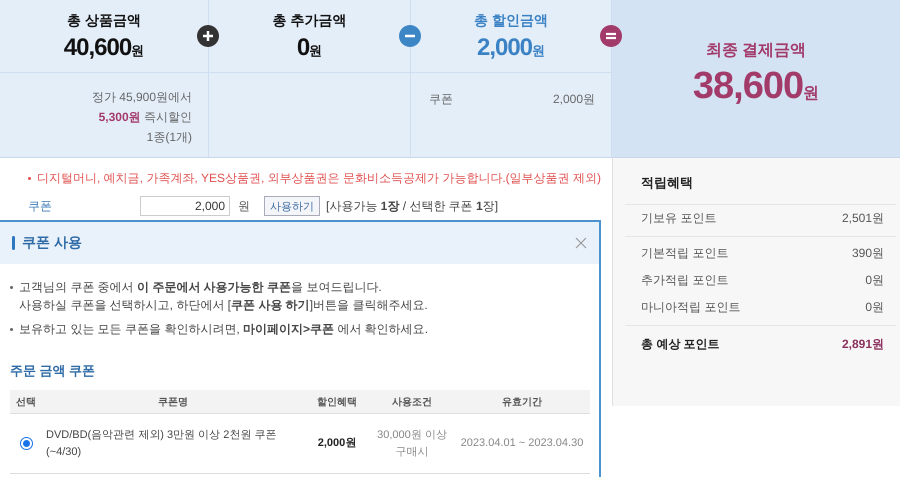 The image size is (900, 477). Describe the element at coordinates (104, 21) in the screenshot. I see `summary-label: 총 상품금액` at that location.